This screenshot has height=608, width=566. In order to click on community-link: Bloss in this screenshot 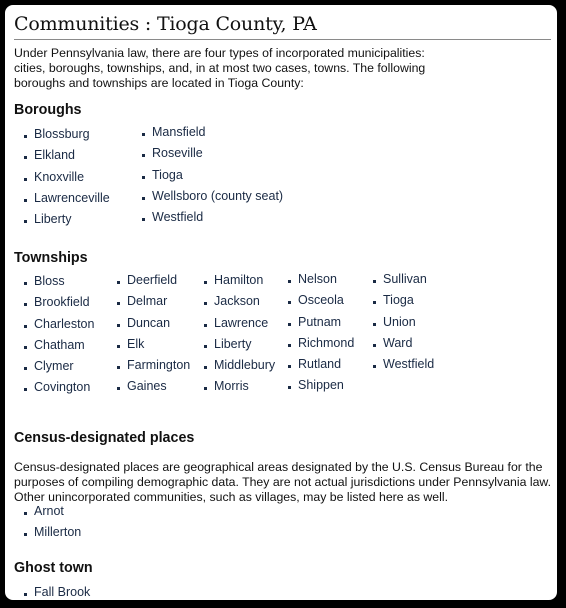, I will do `click(55, 281)`.